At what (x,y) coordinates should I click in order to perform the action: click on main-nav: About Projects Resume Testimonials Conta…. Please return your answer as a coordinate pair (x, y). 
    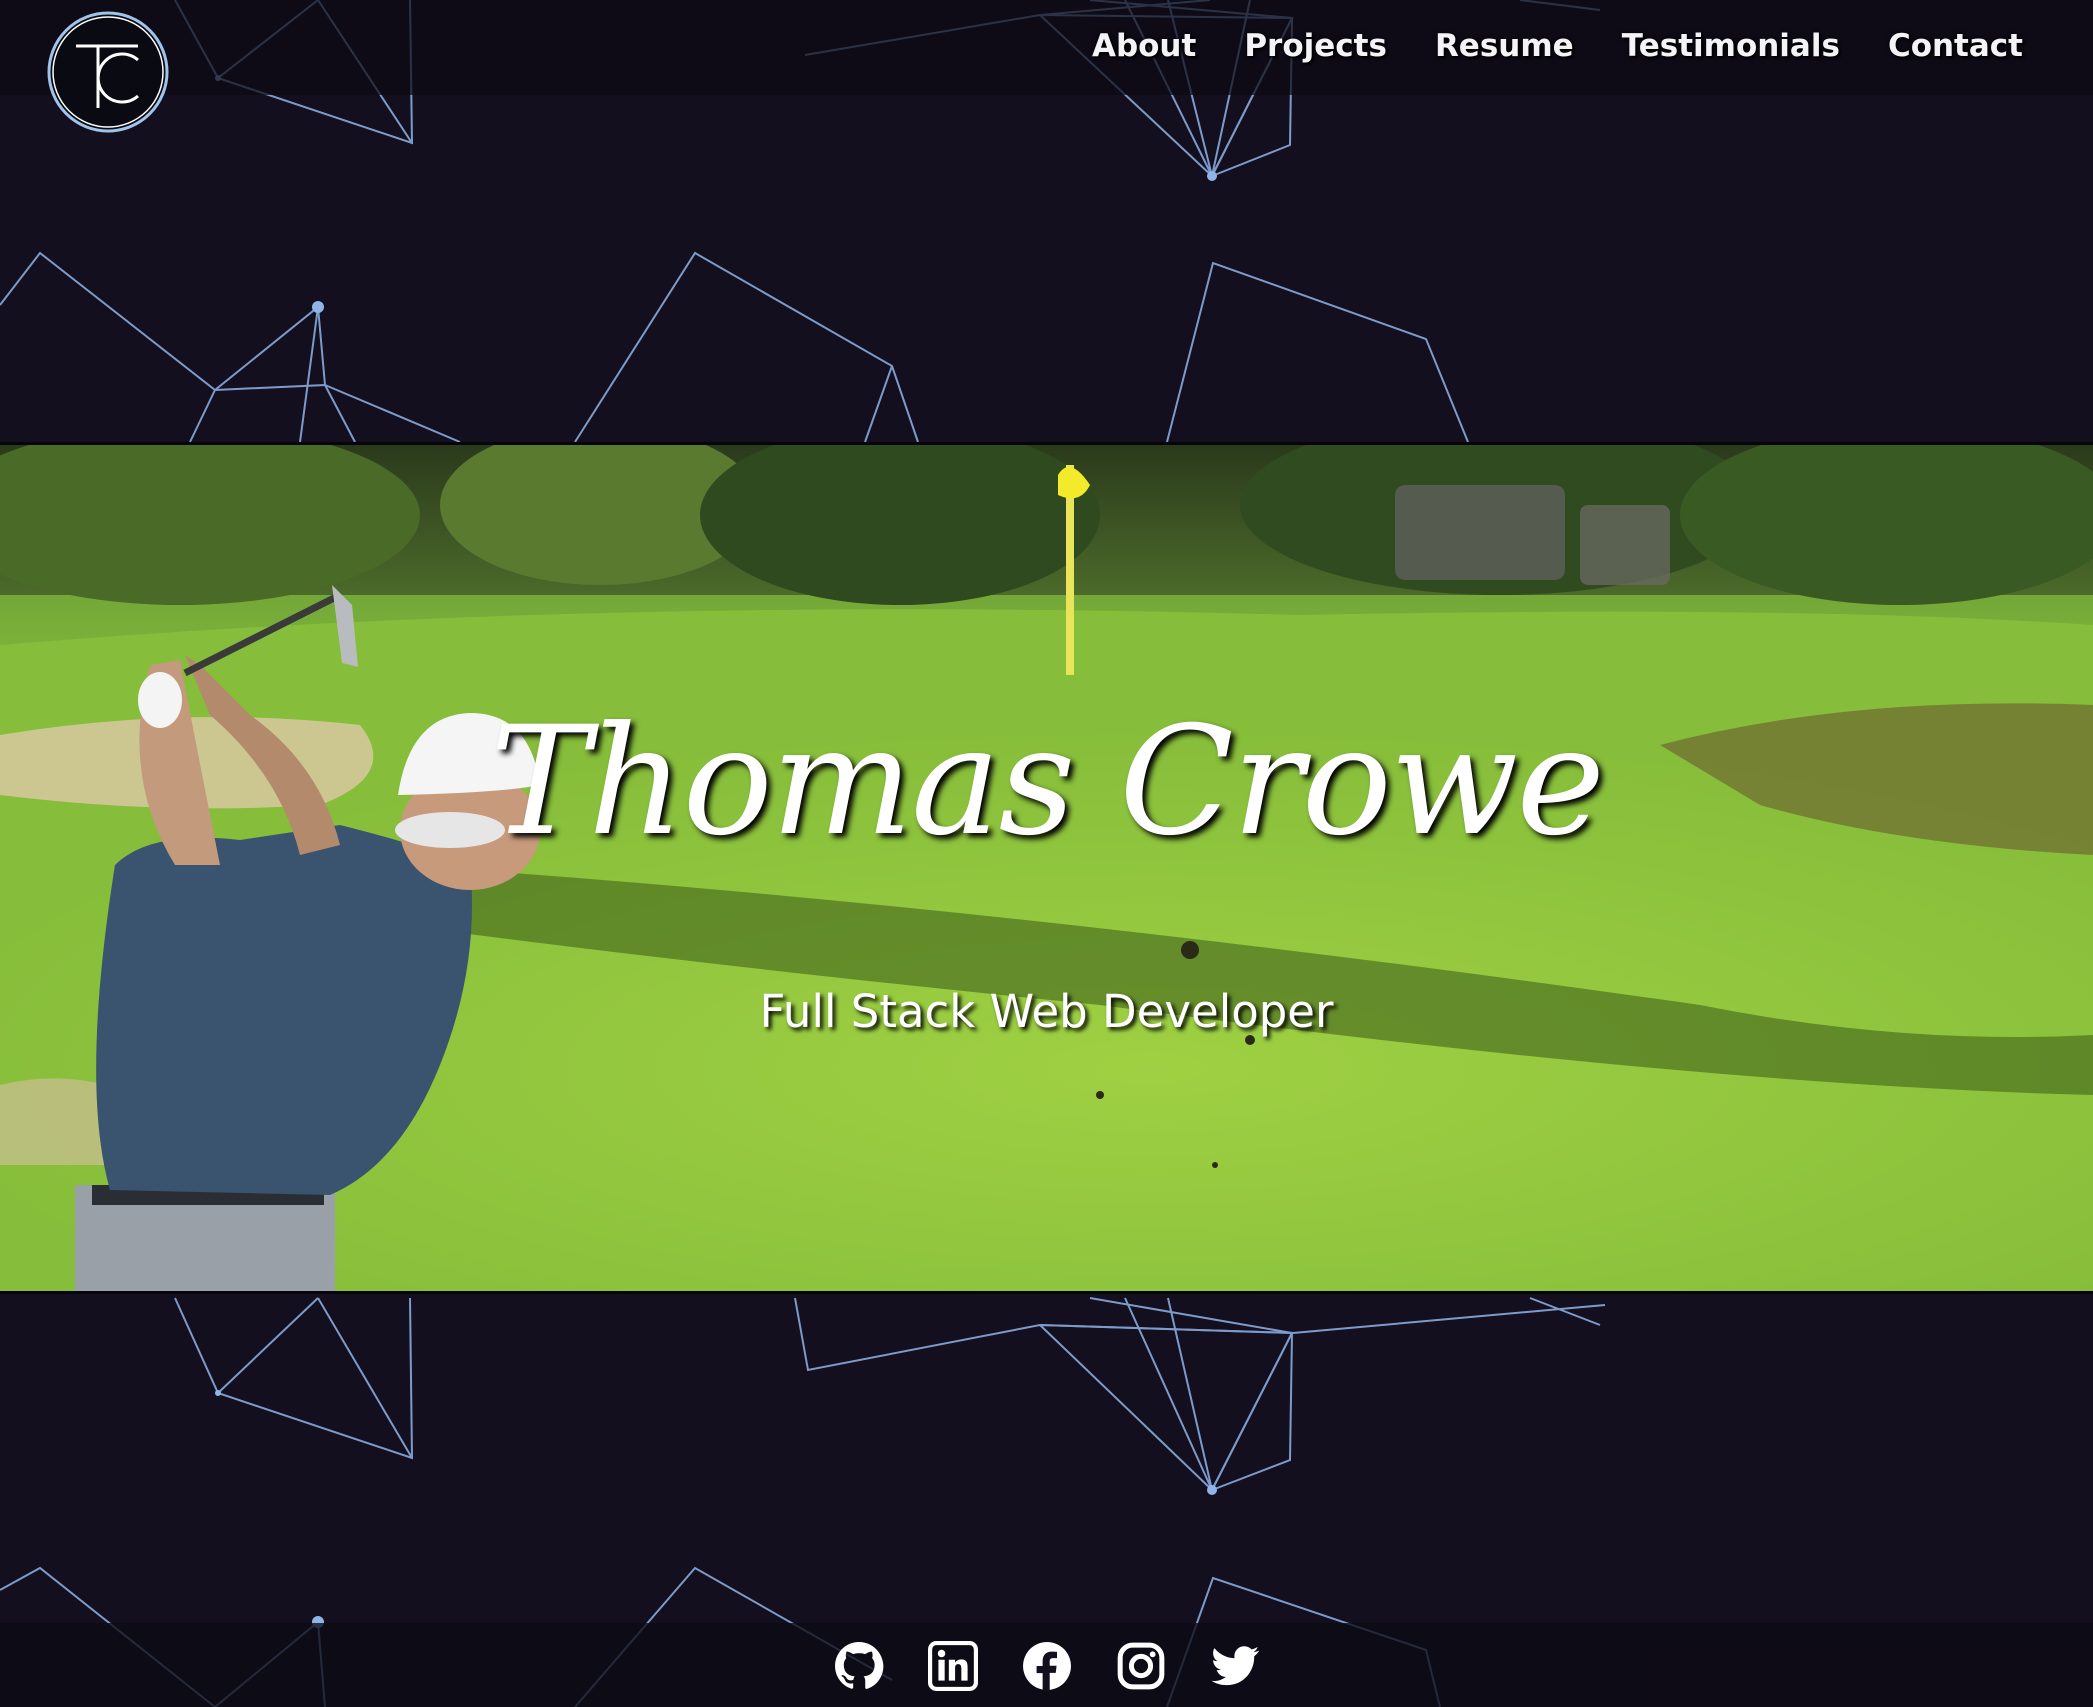
    Looking at the image, I should click on (1533, 46).